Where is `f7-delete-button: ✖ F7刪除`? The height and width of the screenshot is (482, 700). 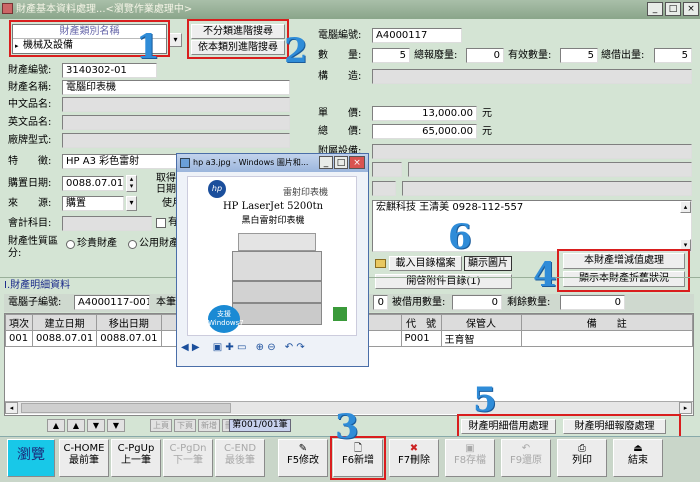 f7-delete-button: ✖ F7刪除 is located at coordinates (414, 458).